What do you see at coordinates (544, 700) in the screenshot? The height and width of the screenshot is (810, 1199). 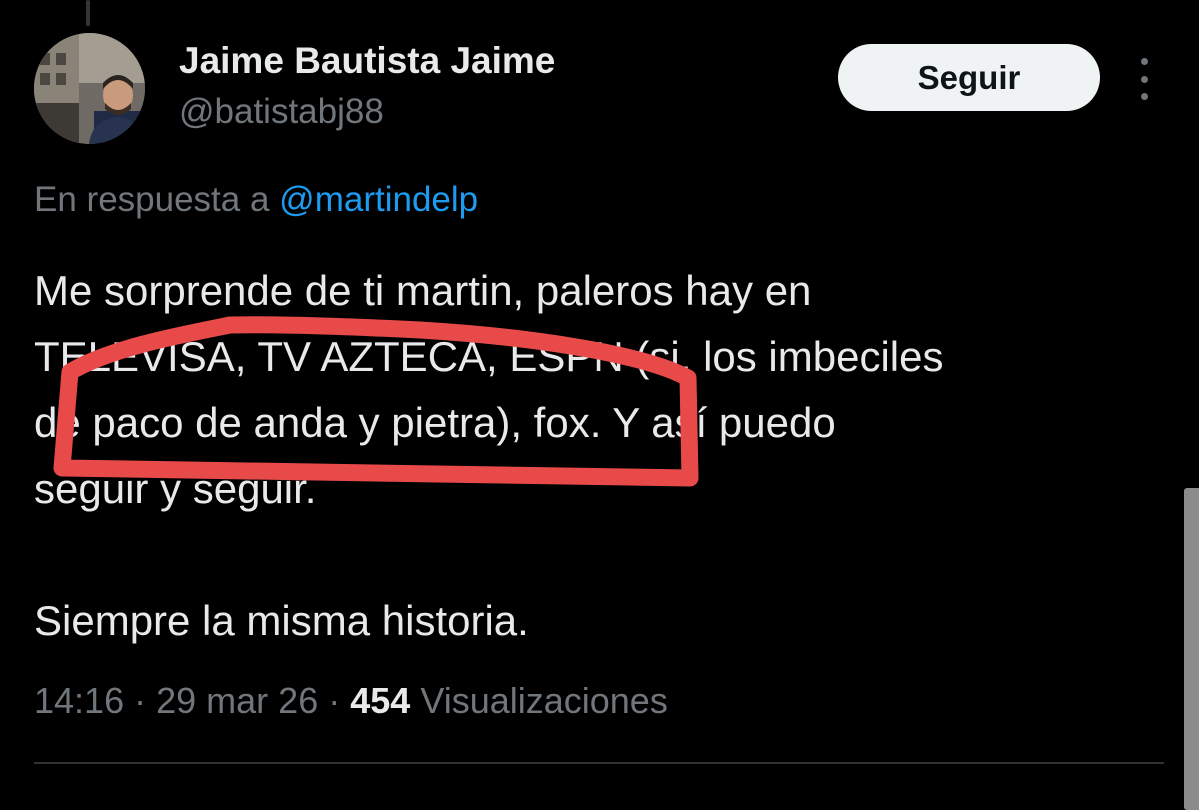 I see `views-label: Visualizaciones` at bounding box center [544, 700].